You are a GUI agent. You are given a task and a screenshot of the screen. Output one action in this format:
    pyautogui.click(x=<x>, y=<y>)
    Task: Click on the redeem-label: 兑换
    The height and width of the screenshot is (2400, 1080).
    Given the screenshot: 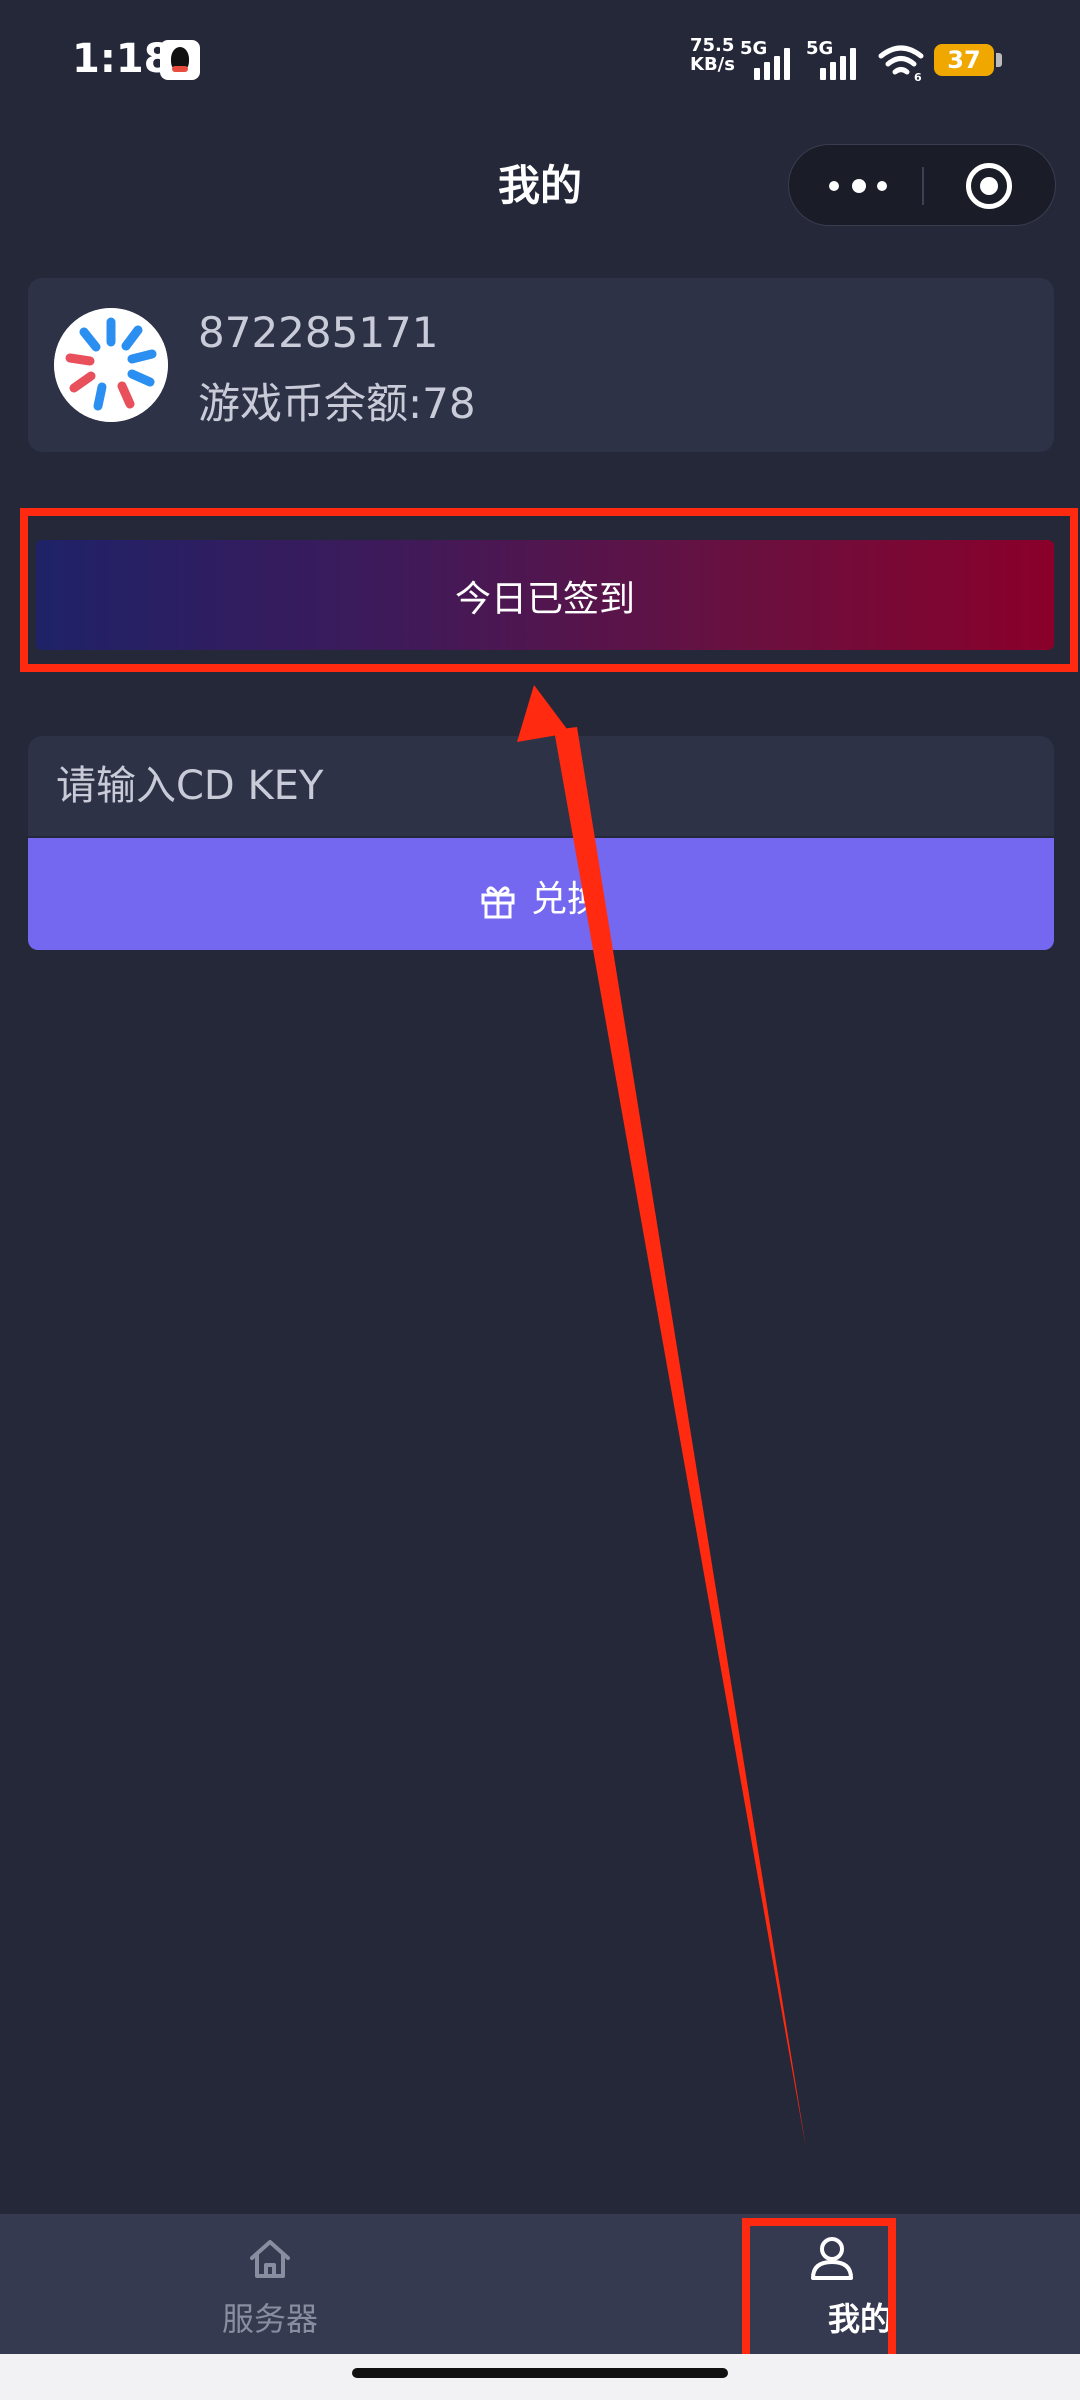 What is the action you would take?
    pyautogui.click(x=566, y=899)
    